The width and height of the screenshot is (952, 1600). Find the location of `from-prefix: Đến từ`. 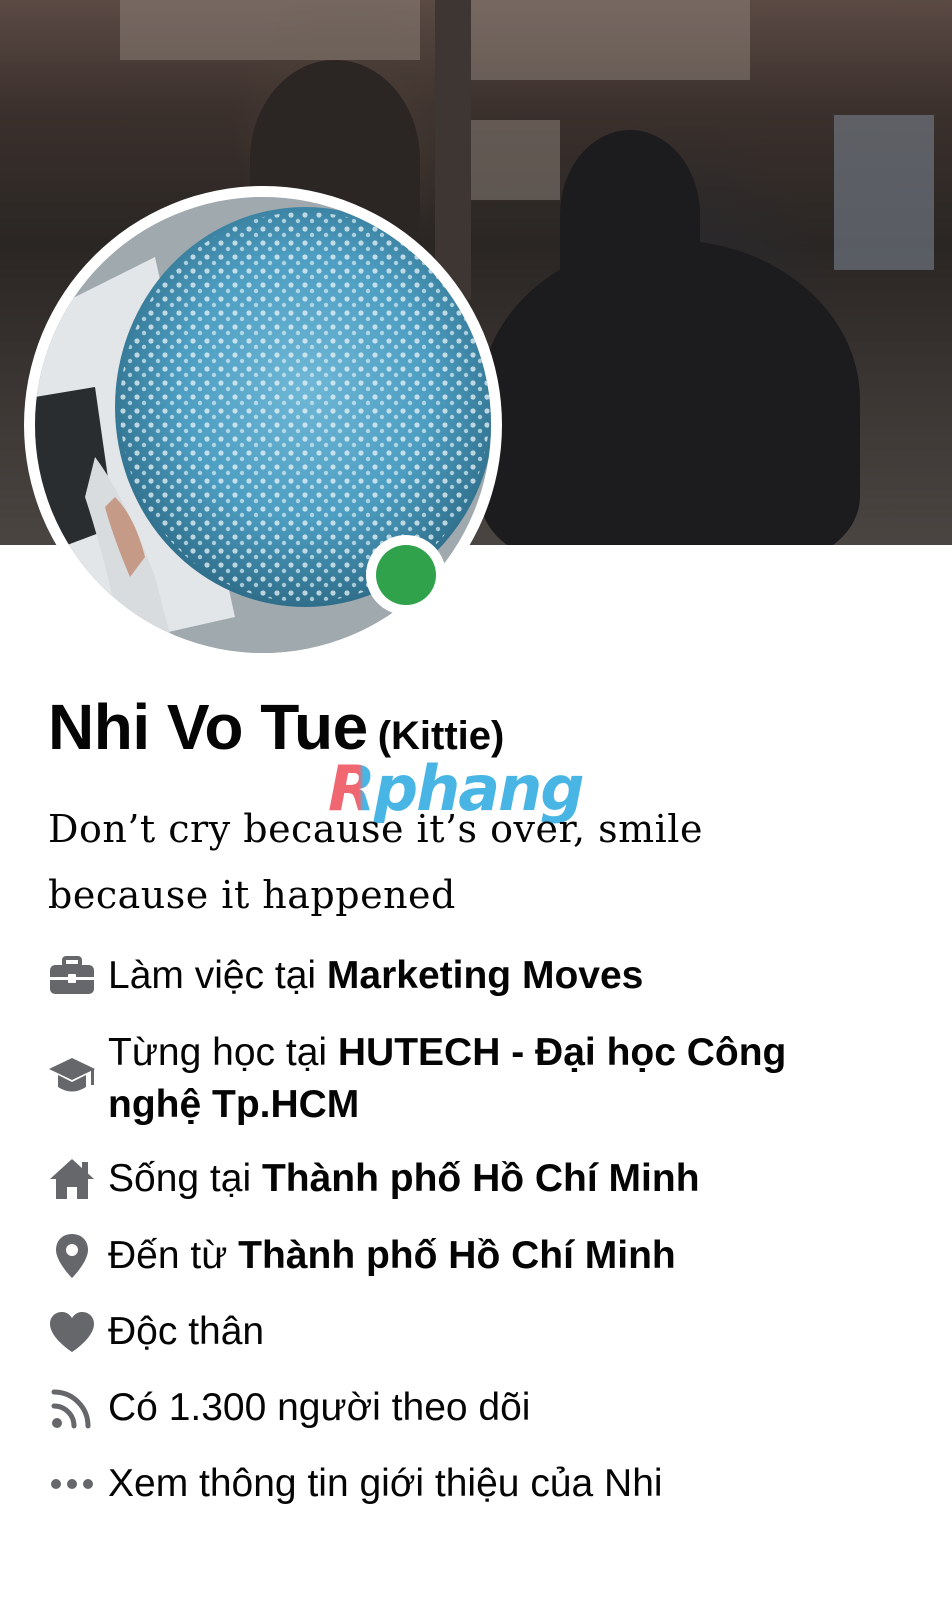

from-prefix: Đến từ is located at coordinates (173, 1255).